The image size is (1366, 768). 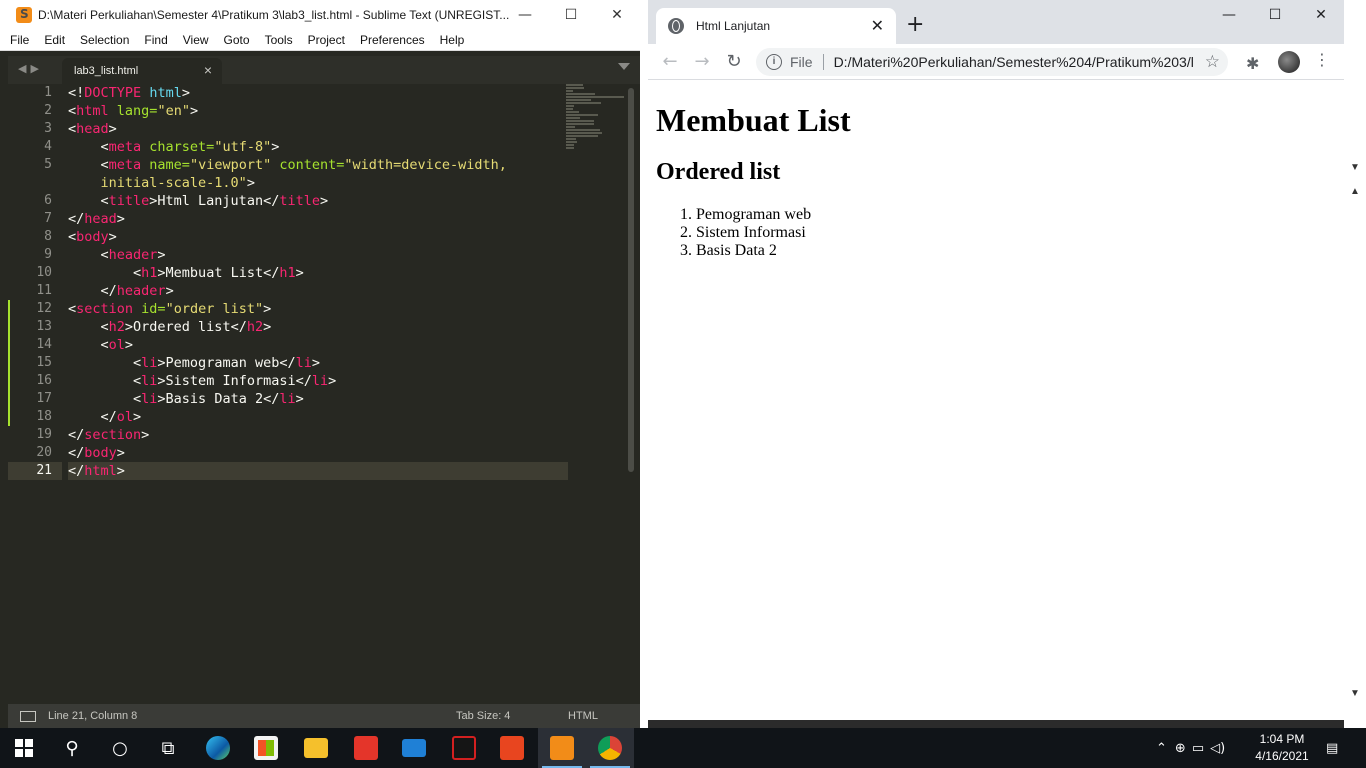 What do you see at coordinates (1198, 748) in the screenshot?
I see `battery-icon: ▭` at bounding box center [1198, 748].